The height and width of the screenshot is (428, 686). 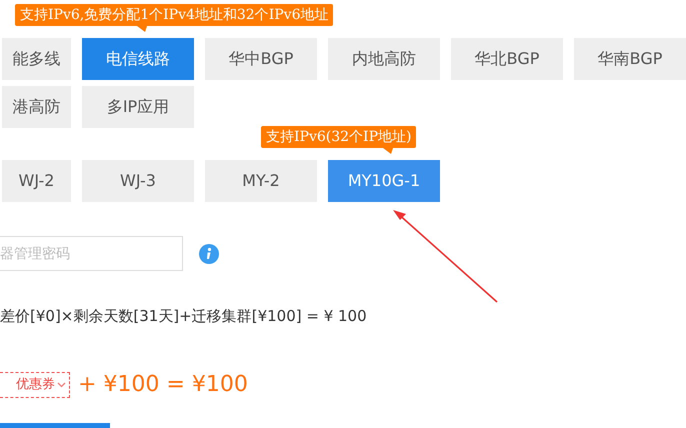 What do you see at coordinates (138, 59) in the screenshot?
I see `option-tab: 电信线路` at bounding box center [138, 59].